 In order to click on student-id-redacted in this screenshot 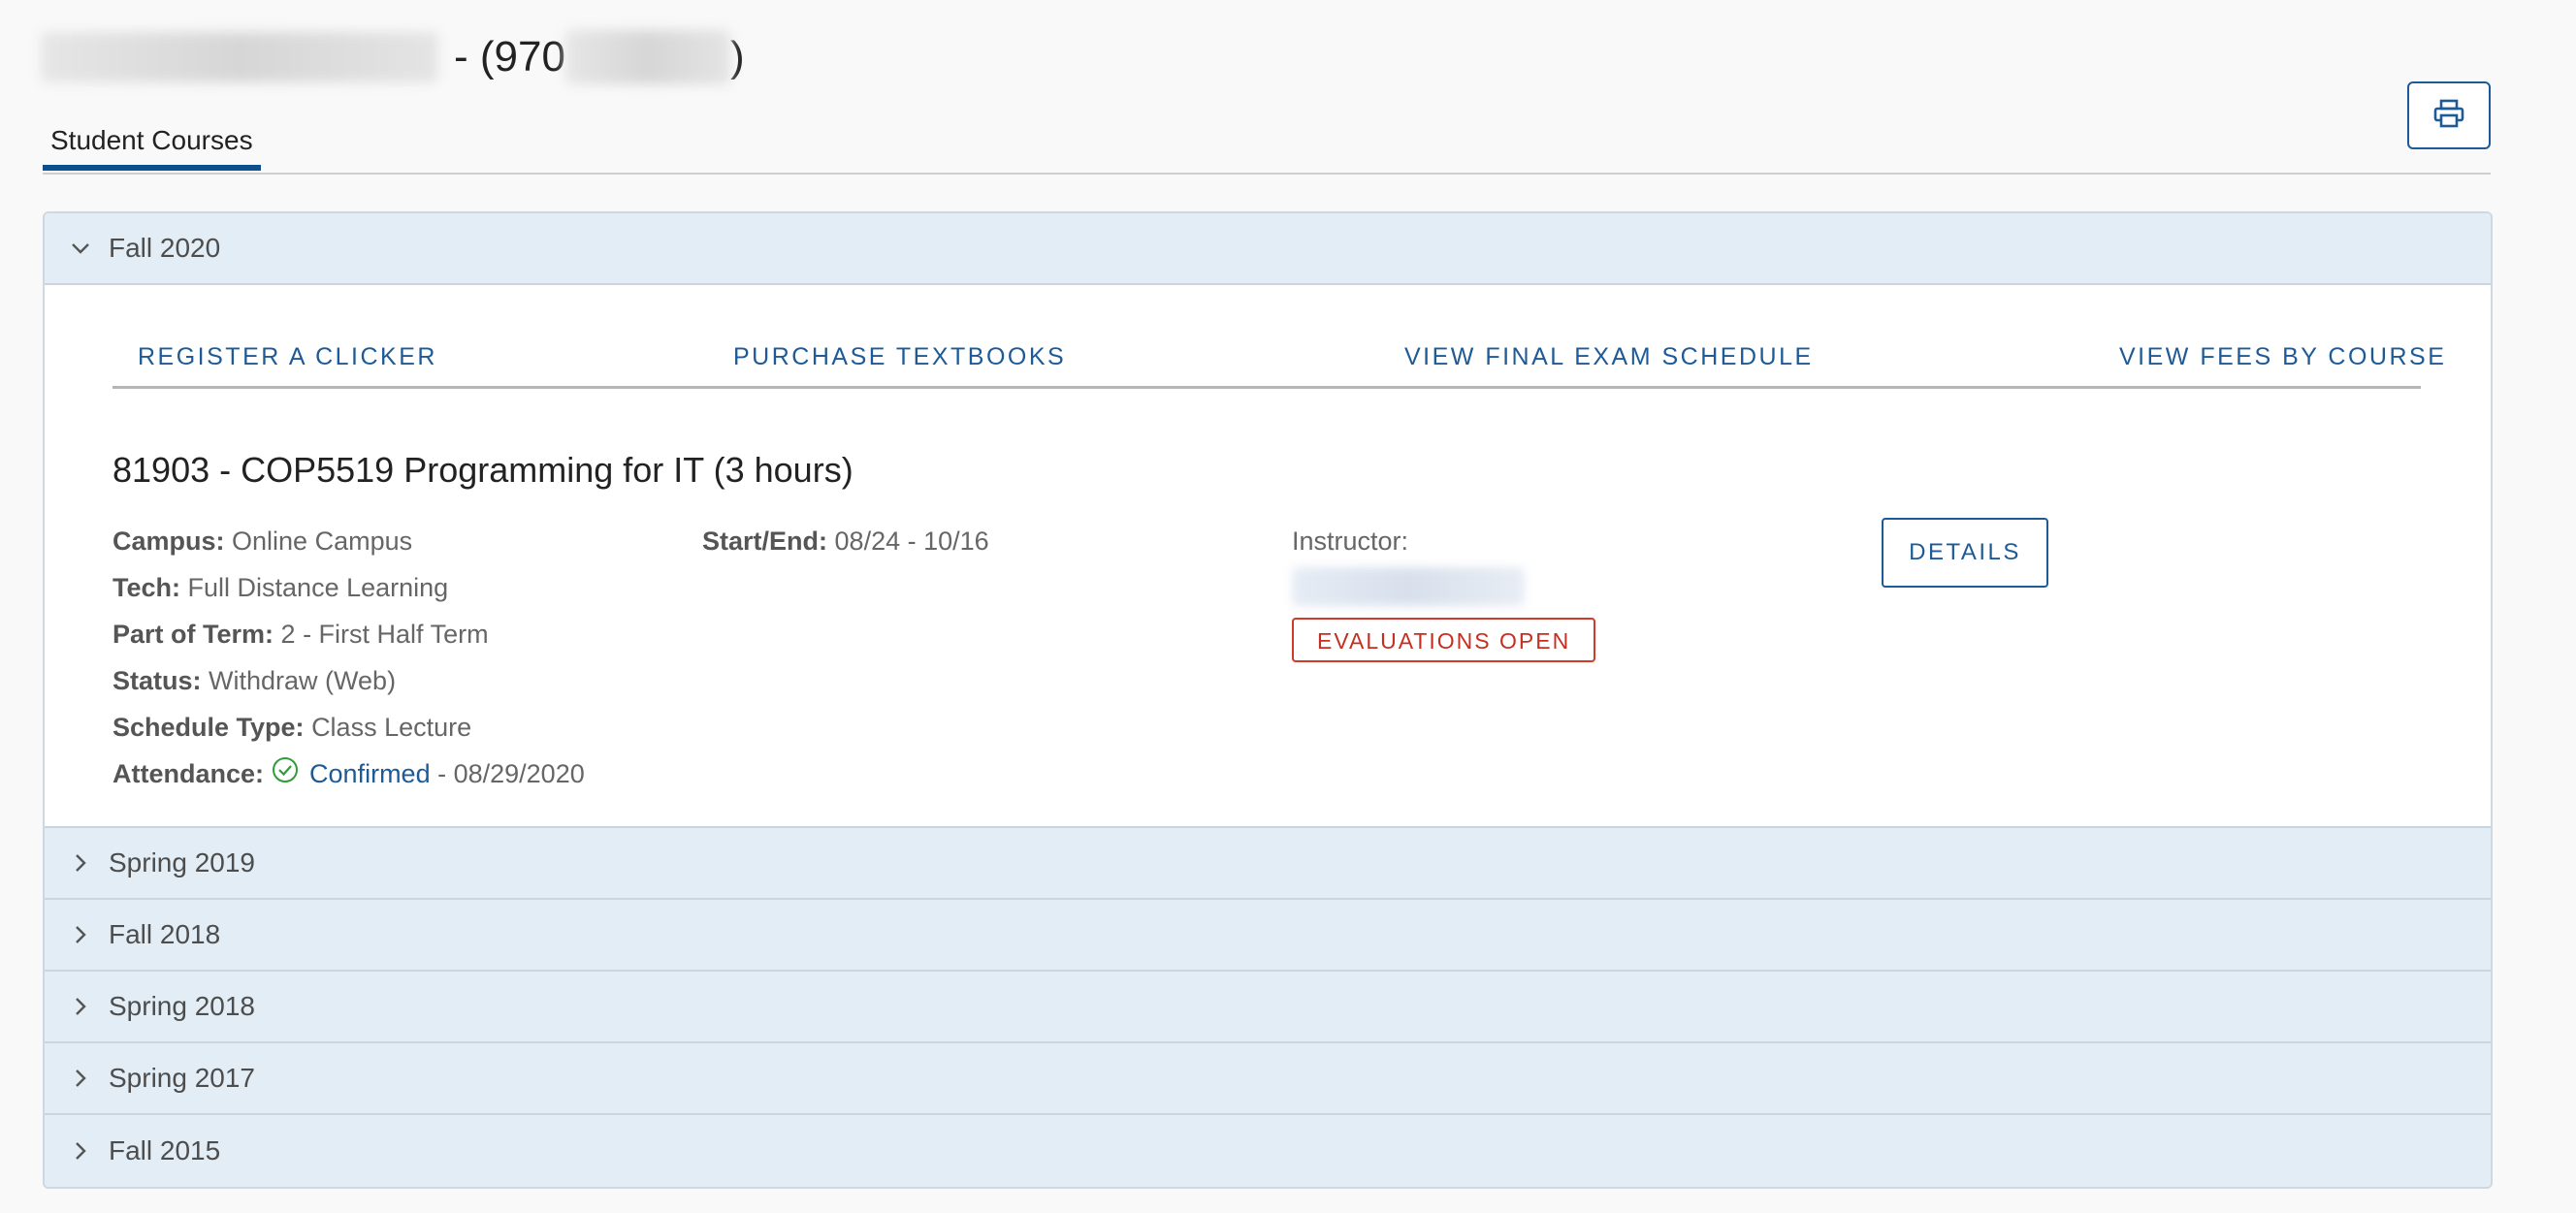, I will do `click(647, 57)`.